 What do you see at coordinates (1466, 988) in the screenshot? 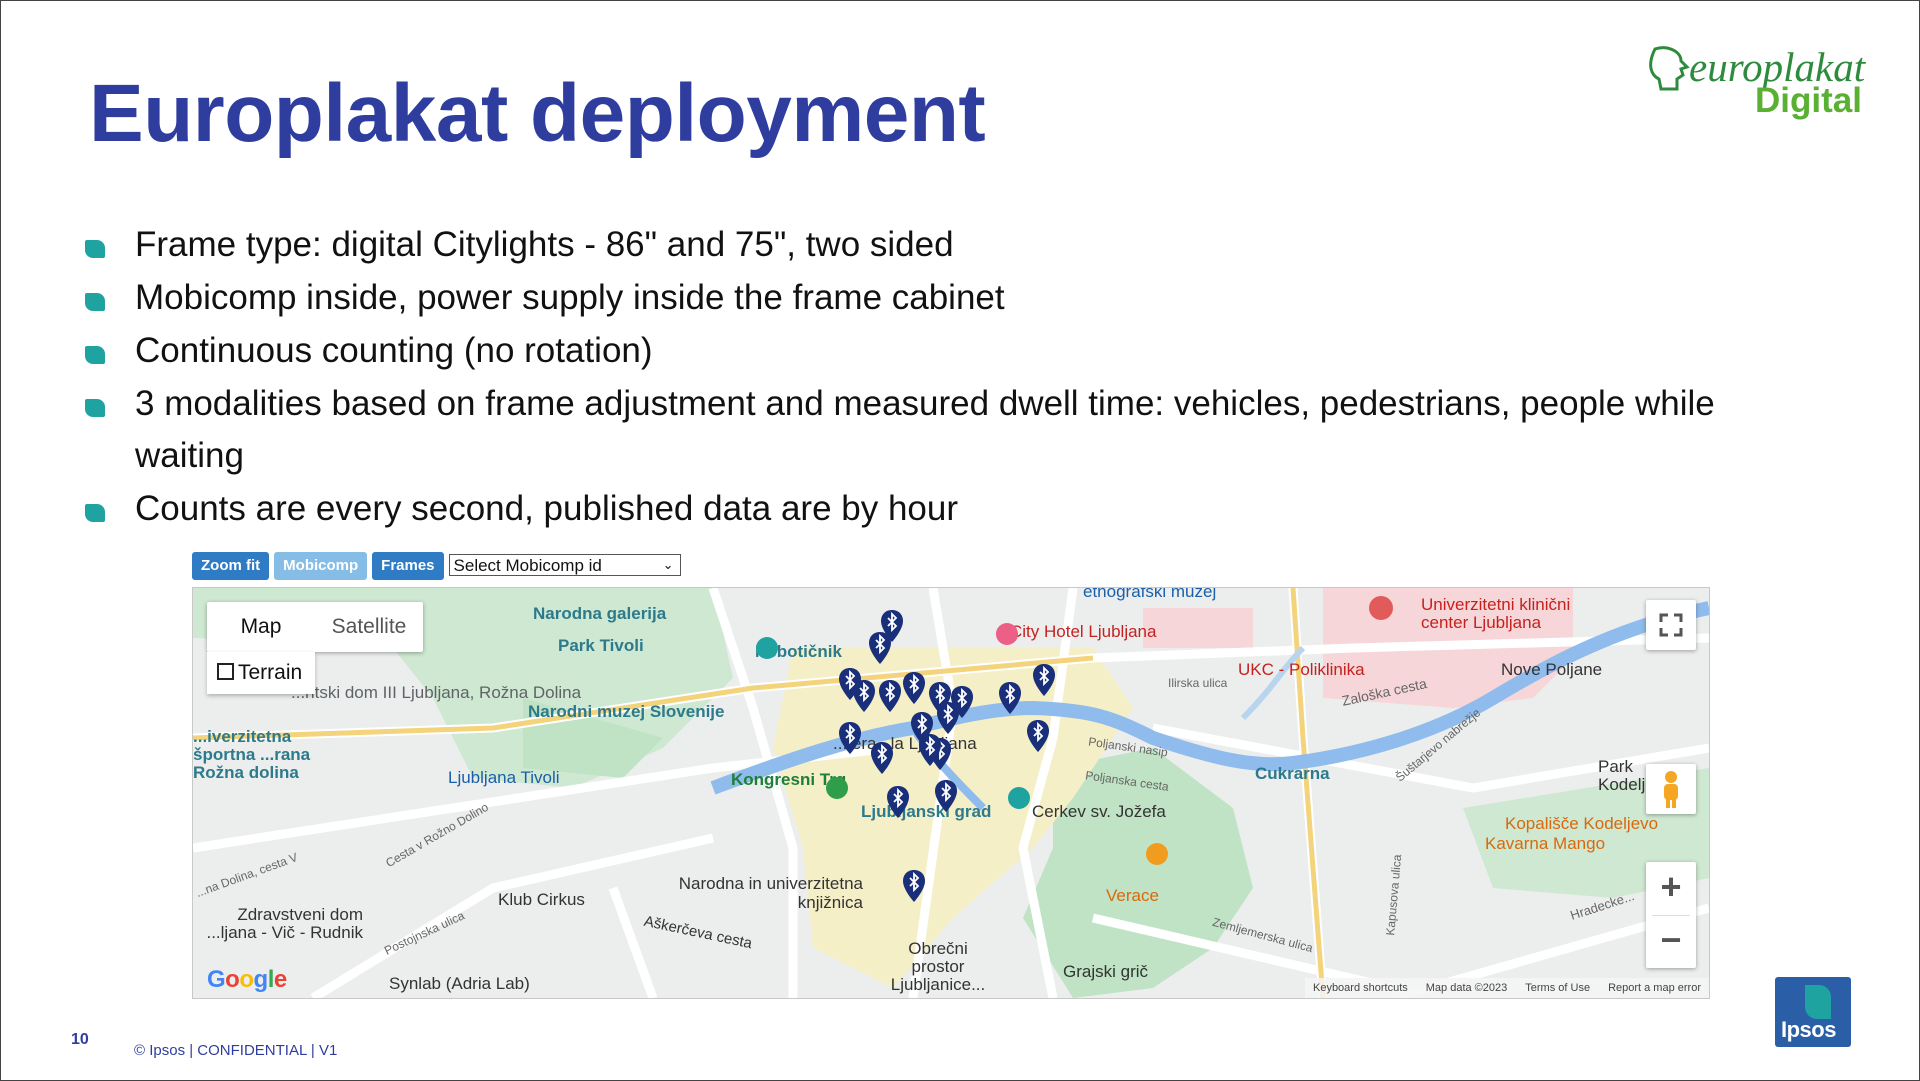
I see `map-data-text: Map data ©2023` at bounding box center [1466, 988].